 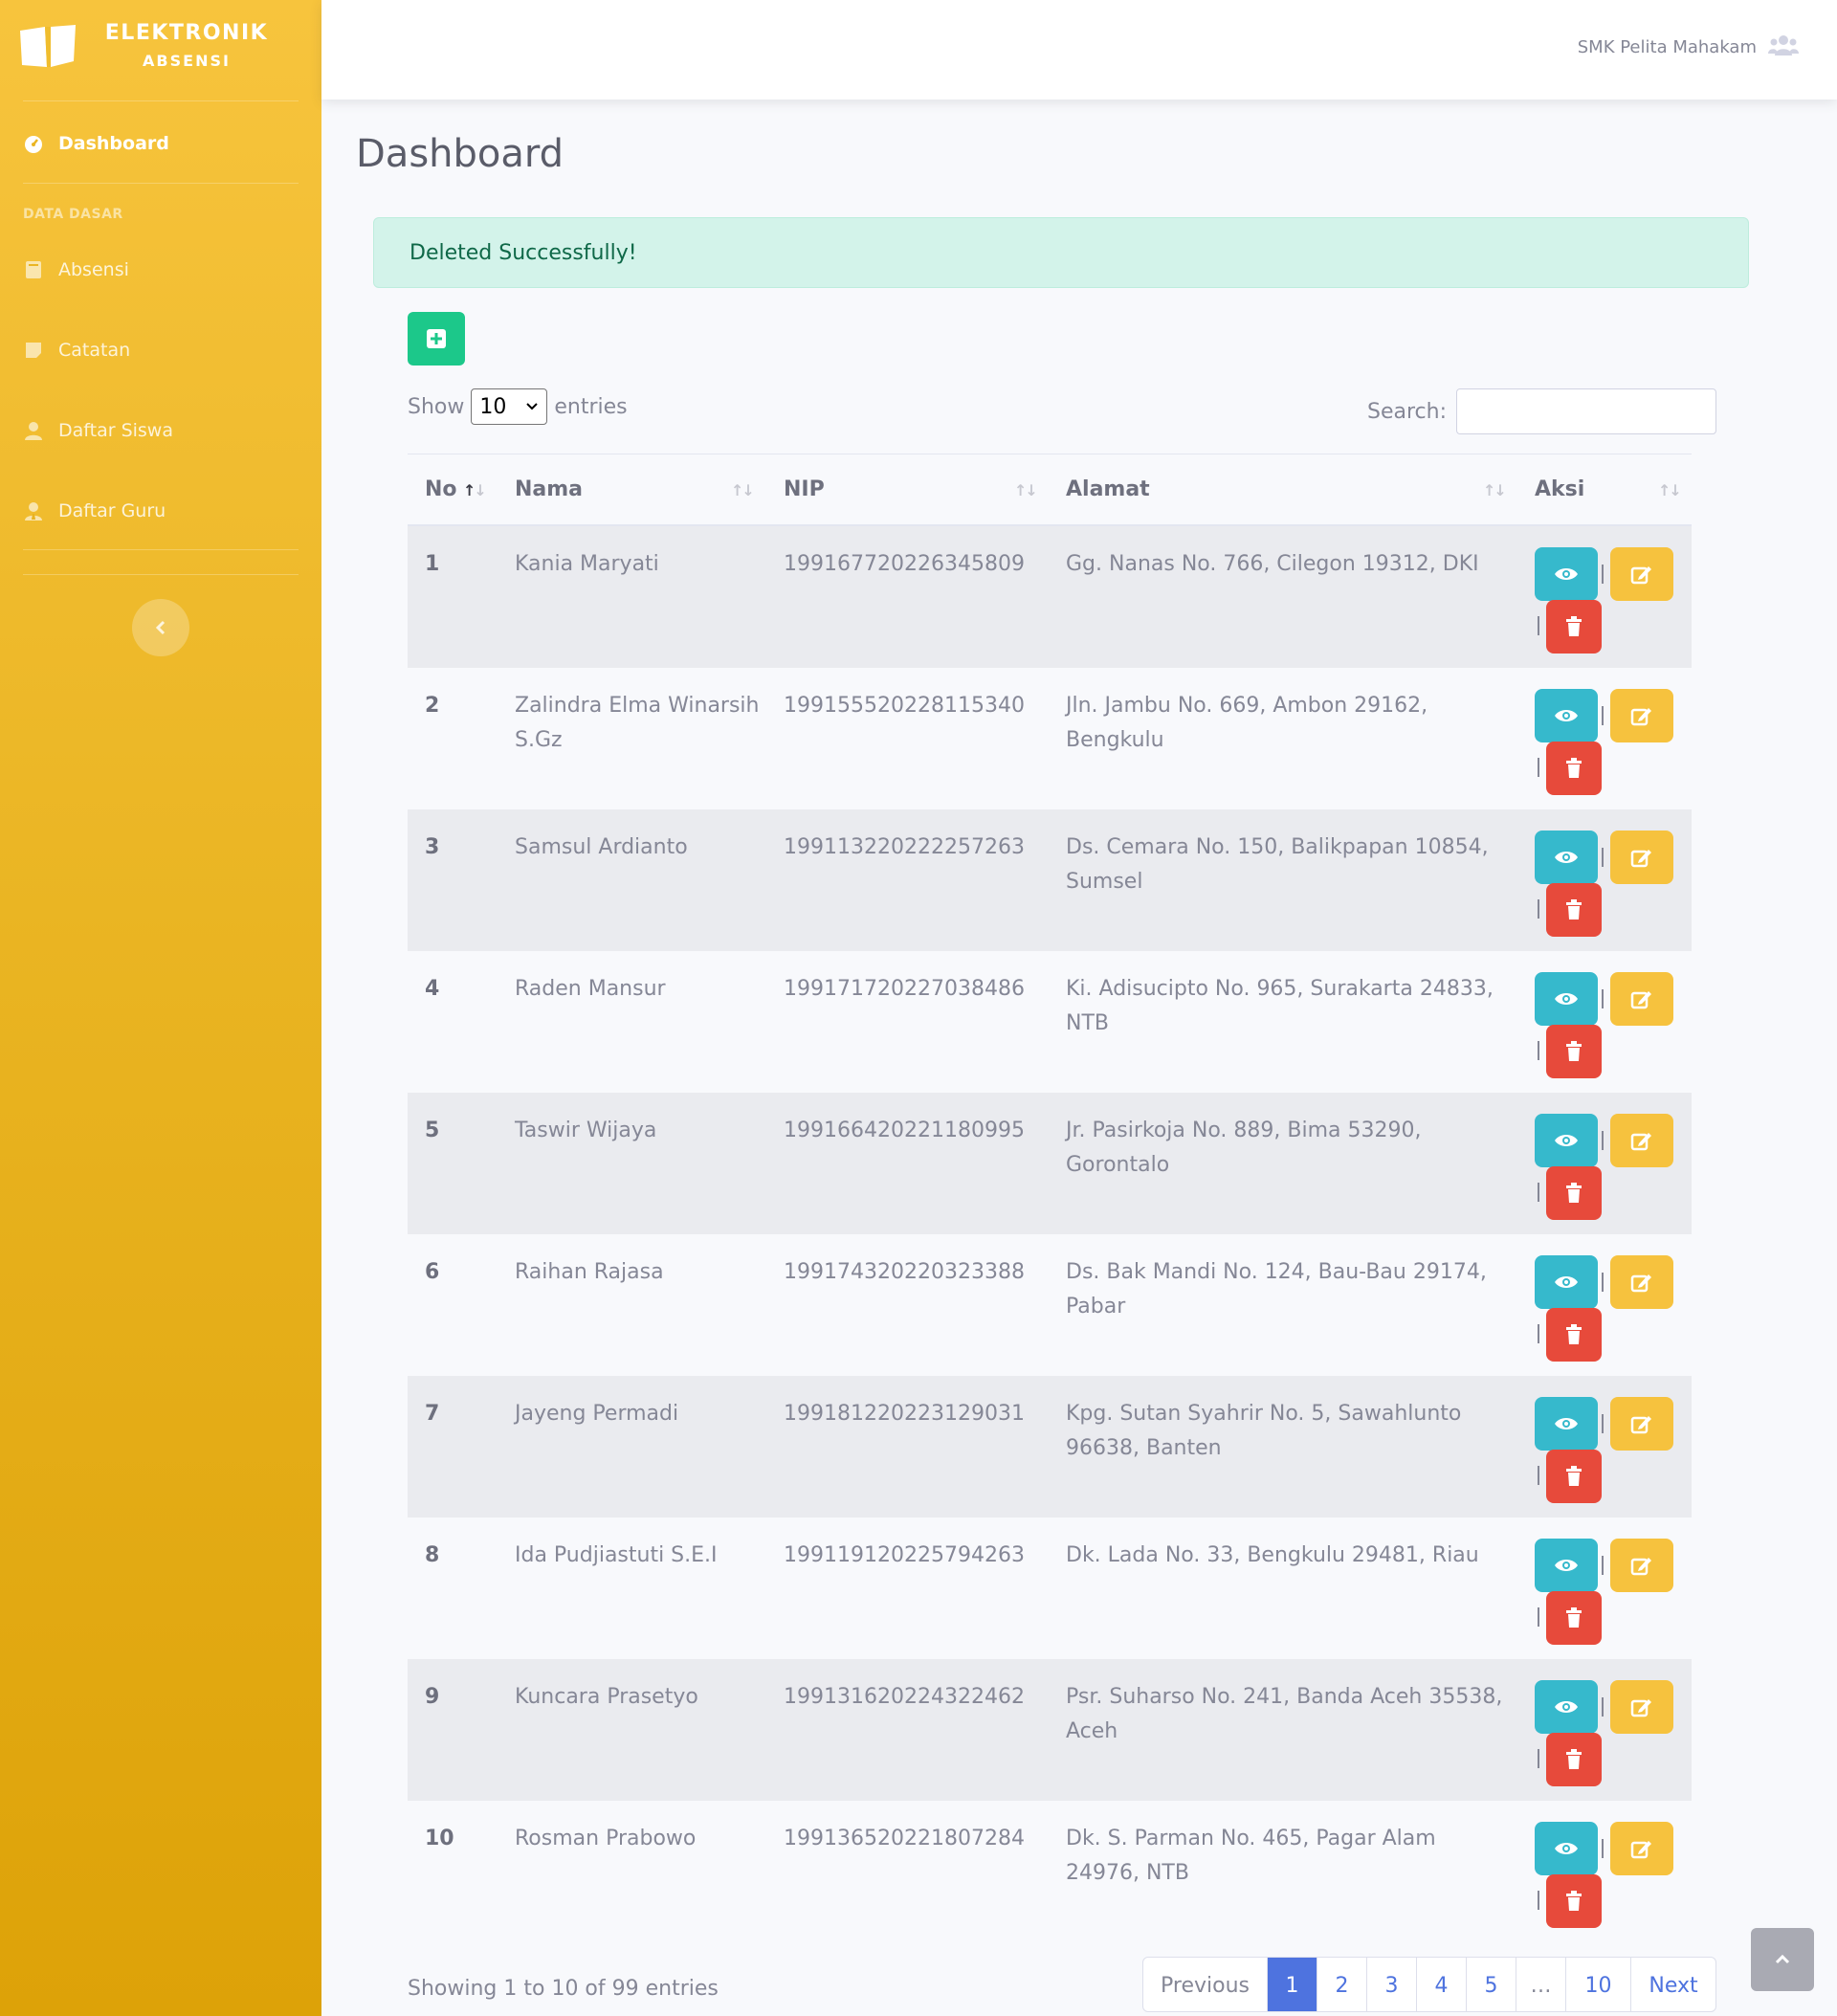 What do you see at coordinates (1673, 1984) in the screenshot?
I see `next-page-button: Next` at bounding box center [1673, 1984].